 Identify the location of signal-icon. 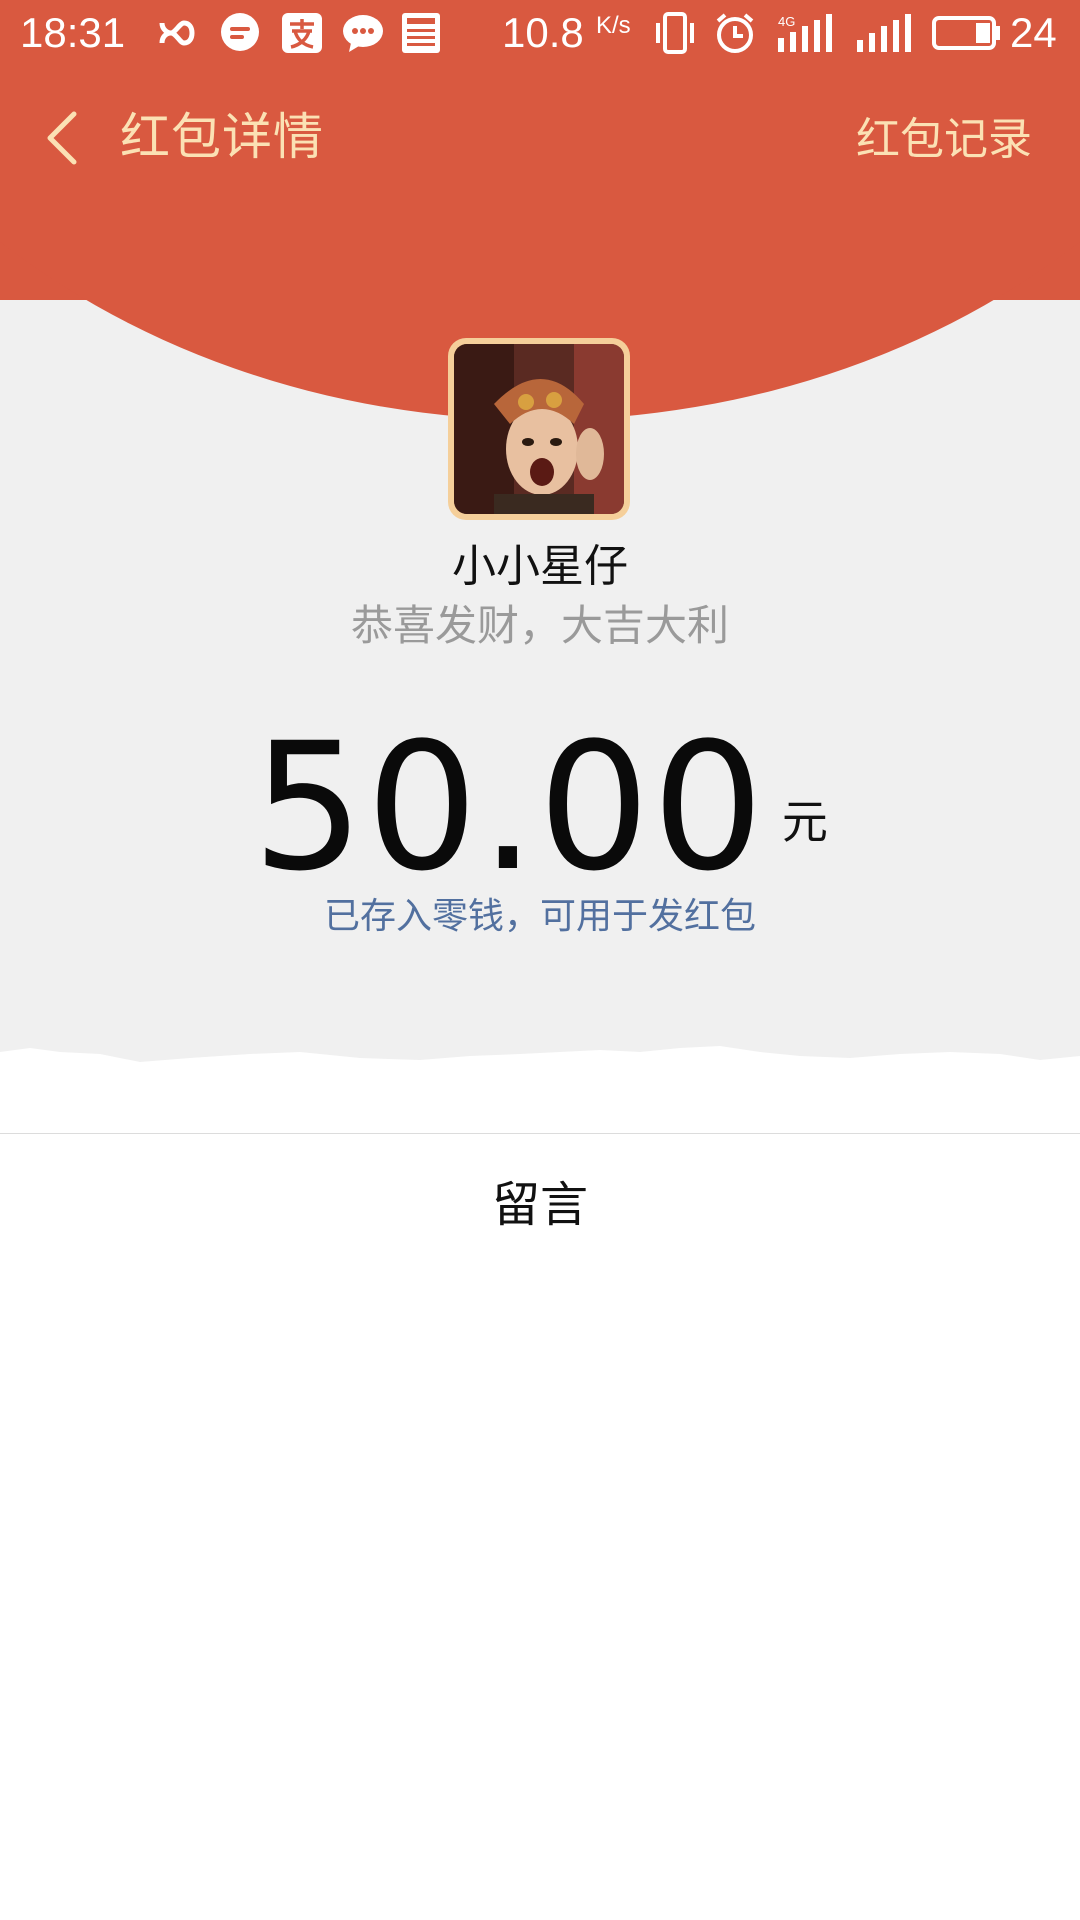
(884, 33).